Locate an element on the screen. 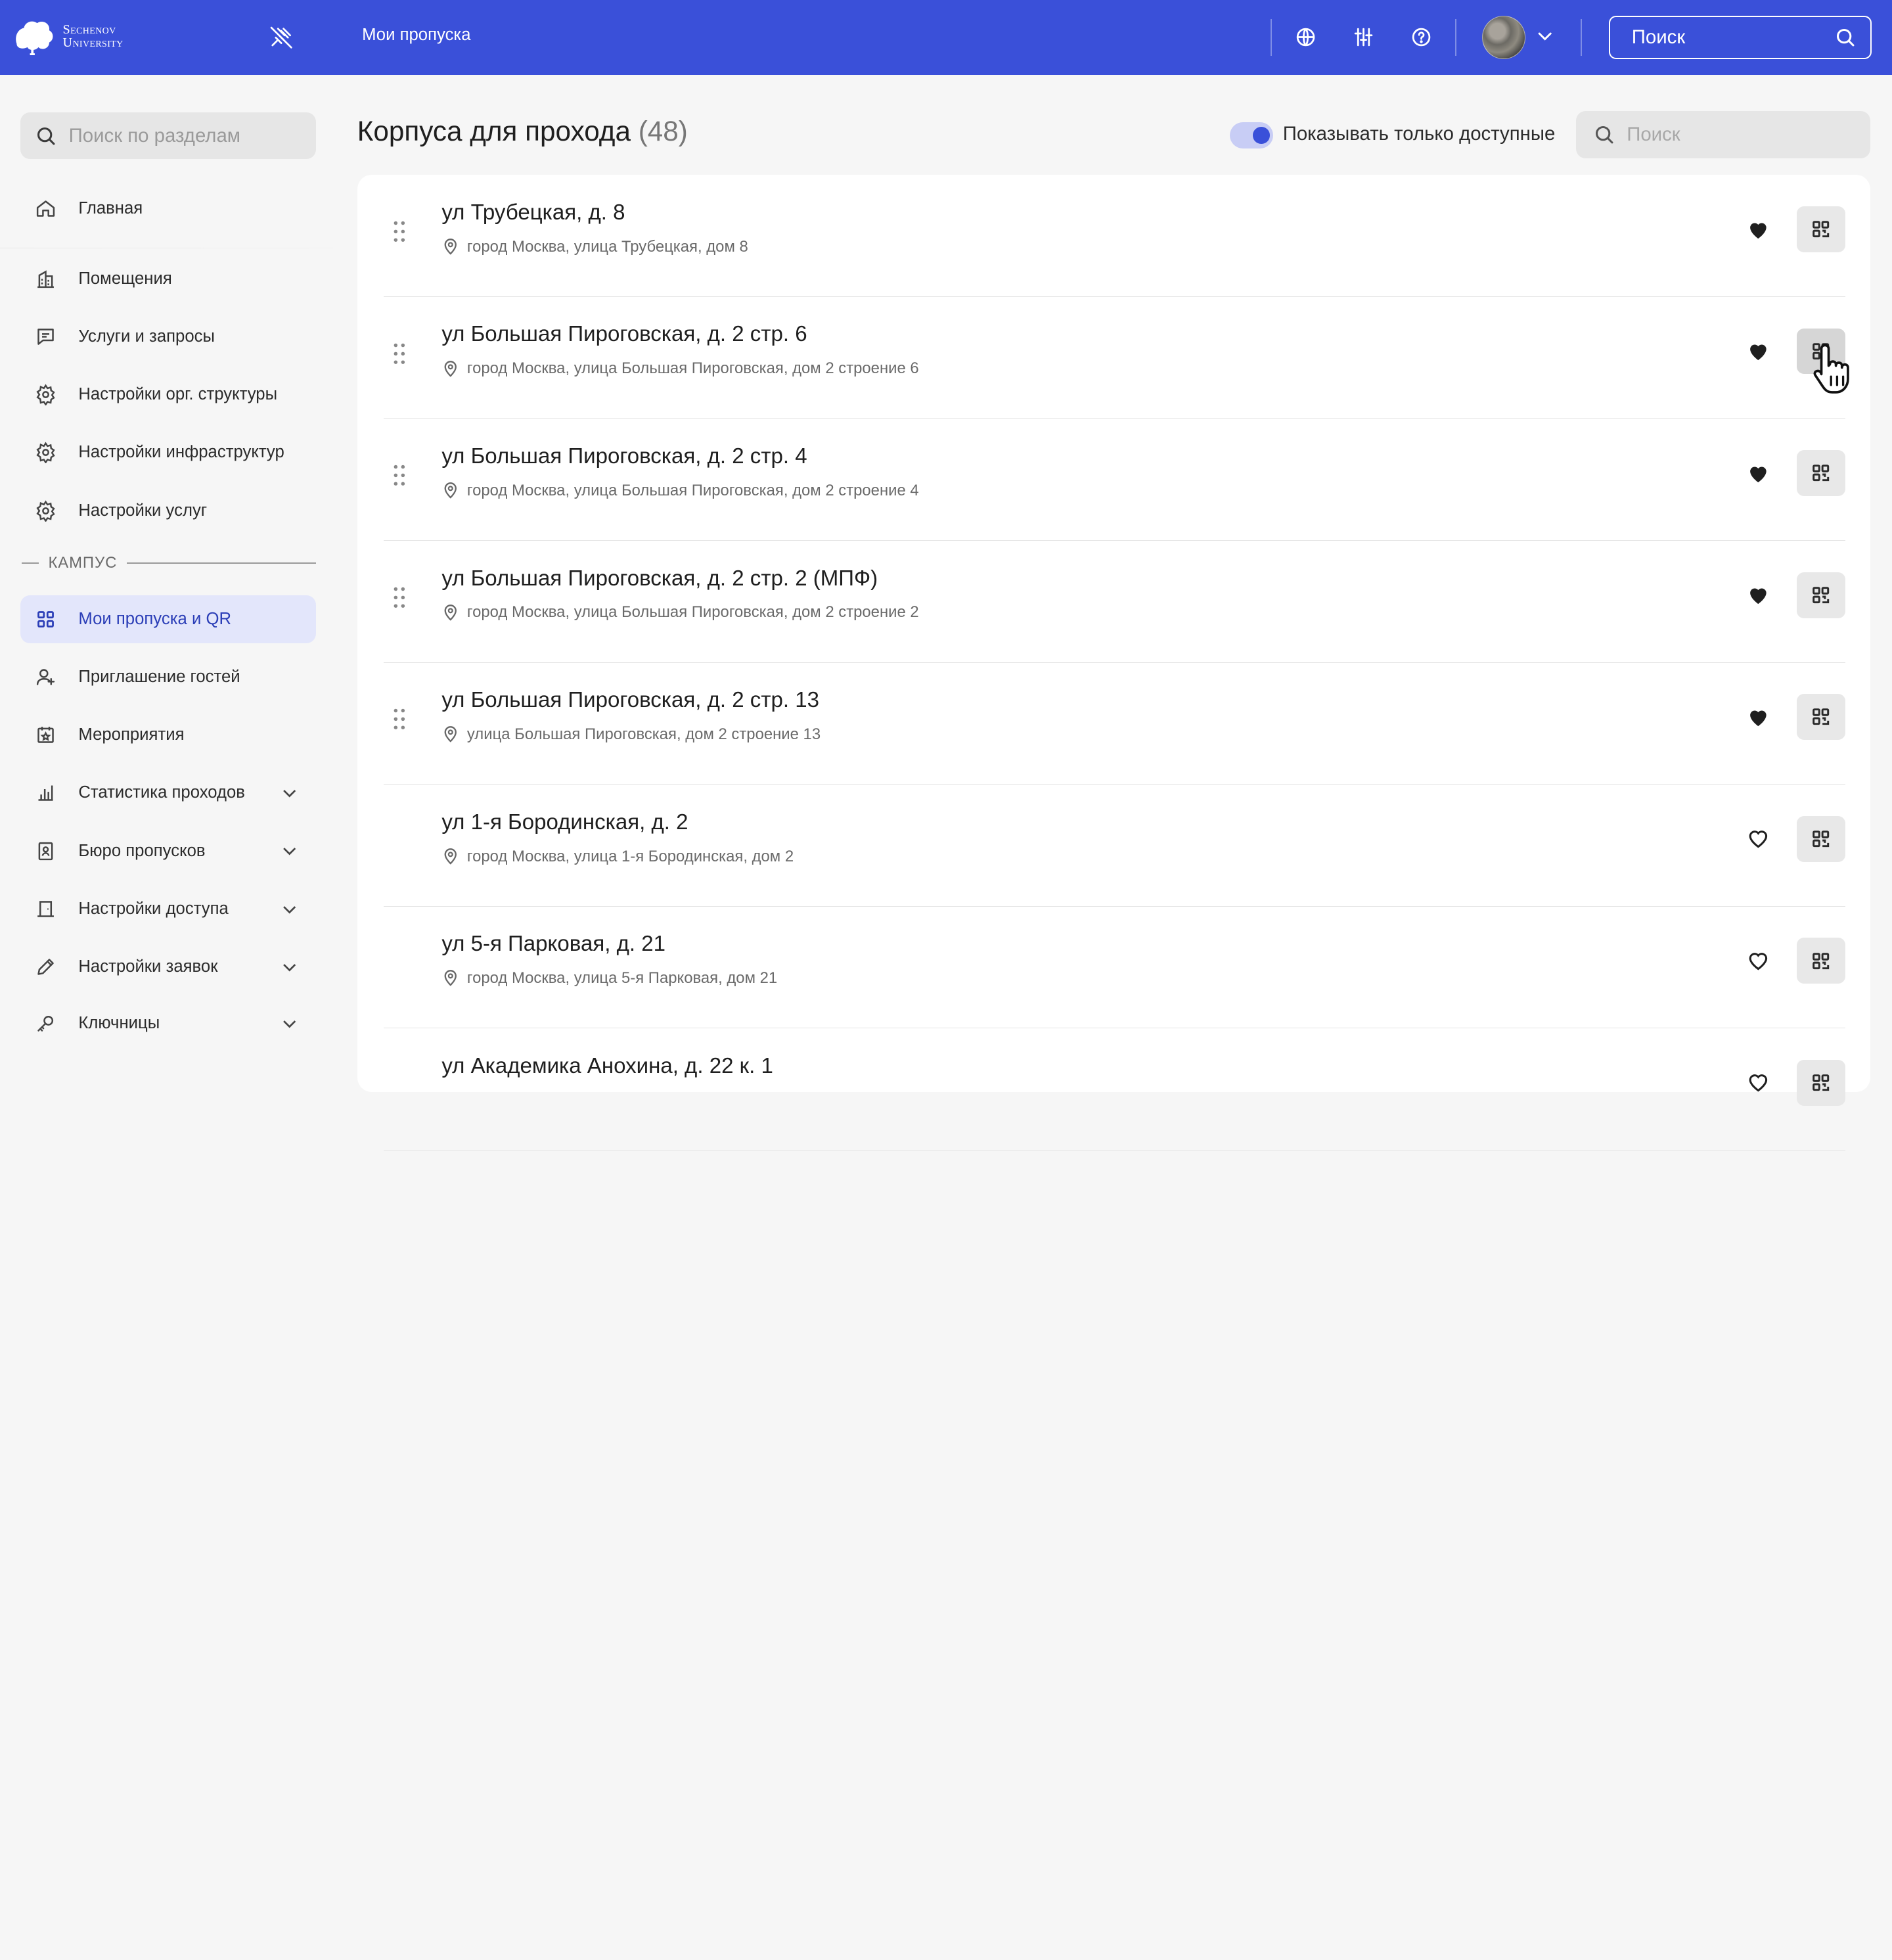  sidebar-item-pass-bureau: Бюро пропусков is located at coordinates (168, 851).